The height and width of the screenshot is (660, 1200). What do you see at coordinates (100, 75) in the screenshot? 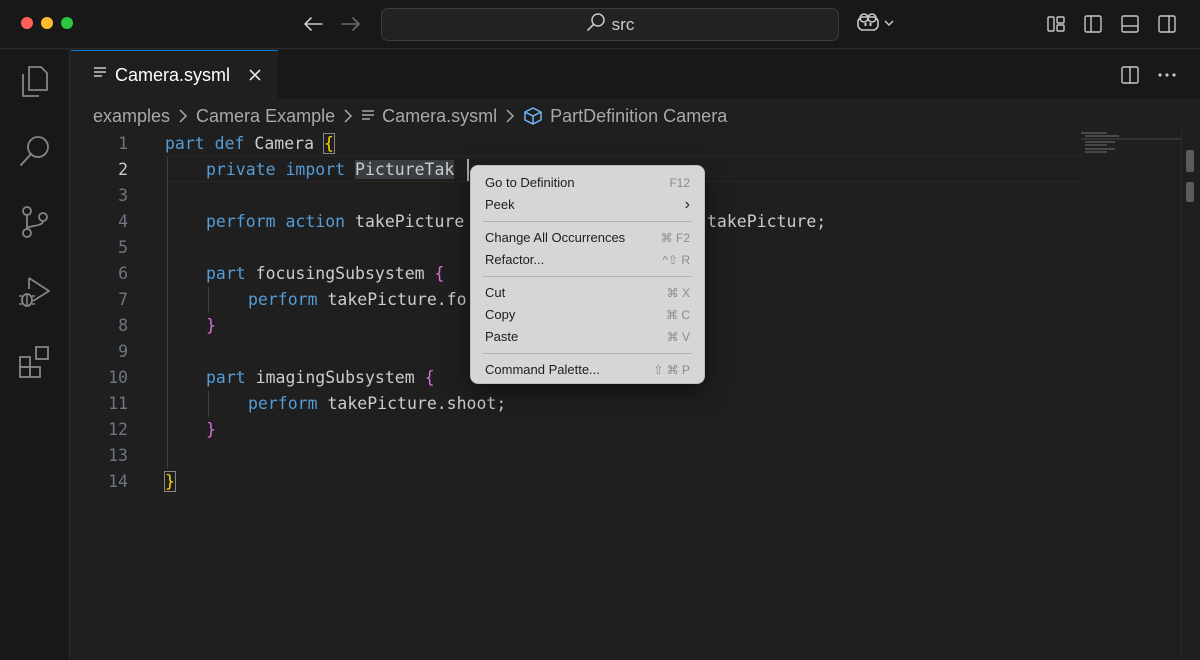
I see `file-lines-icon` at bounding box center [100, 75].